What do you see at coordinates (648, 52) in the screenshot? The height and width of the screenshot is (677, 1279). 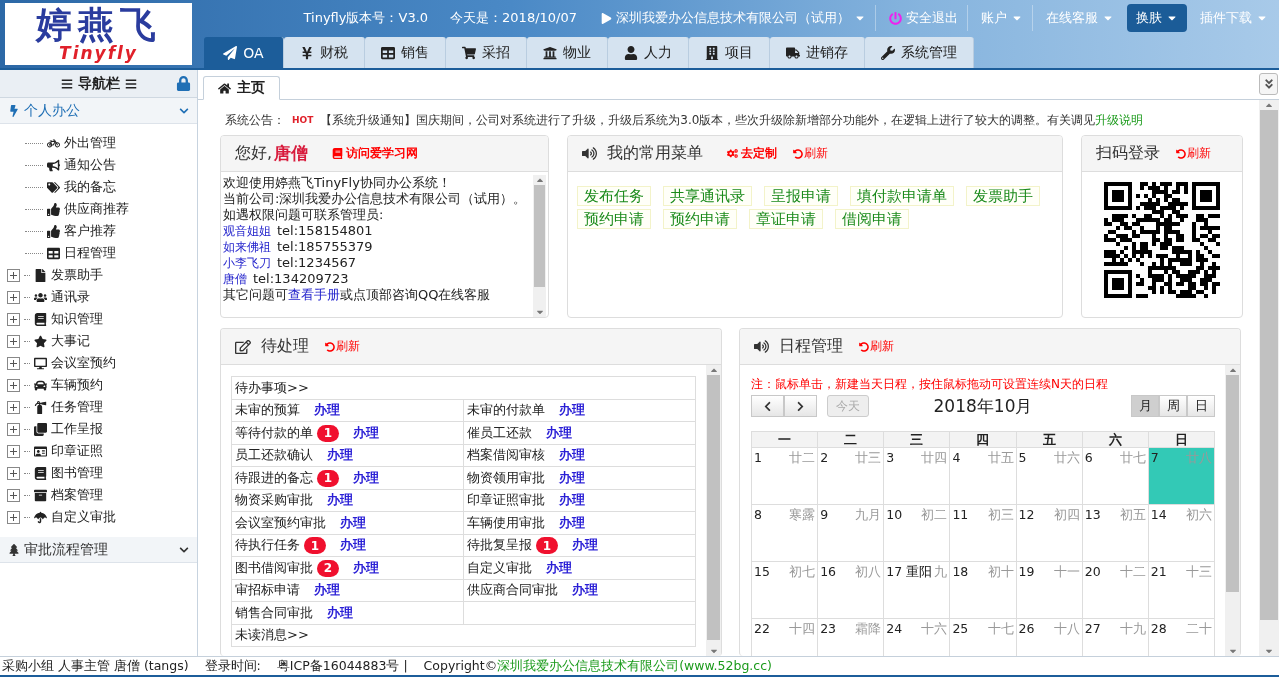 I see `module-tab: 人力` at bounding box center [648, 52].